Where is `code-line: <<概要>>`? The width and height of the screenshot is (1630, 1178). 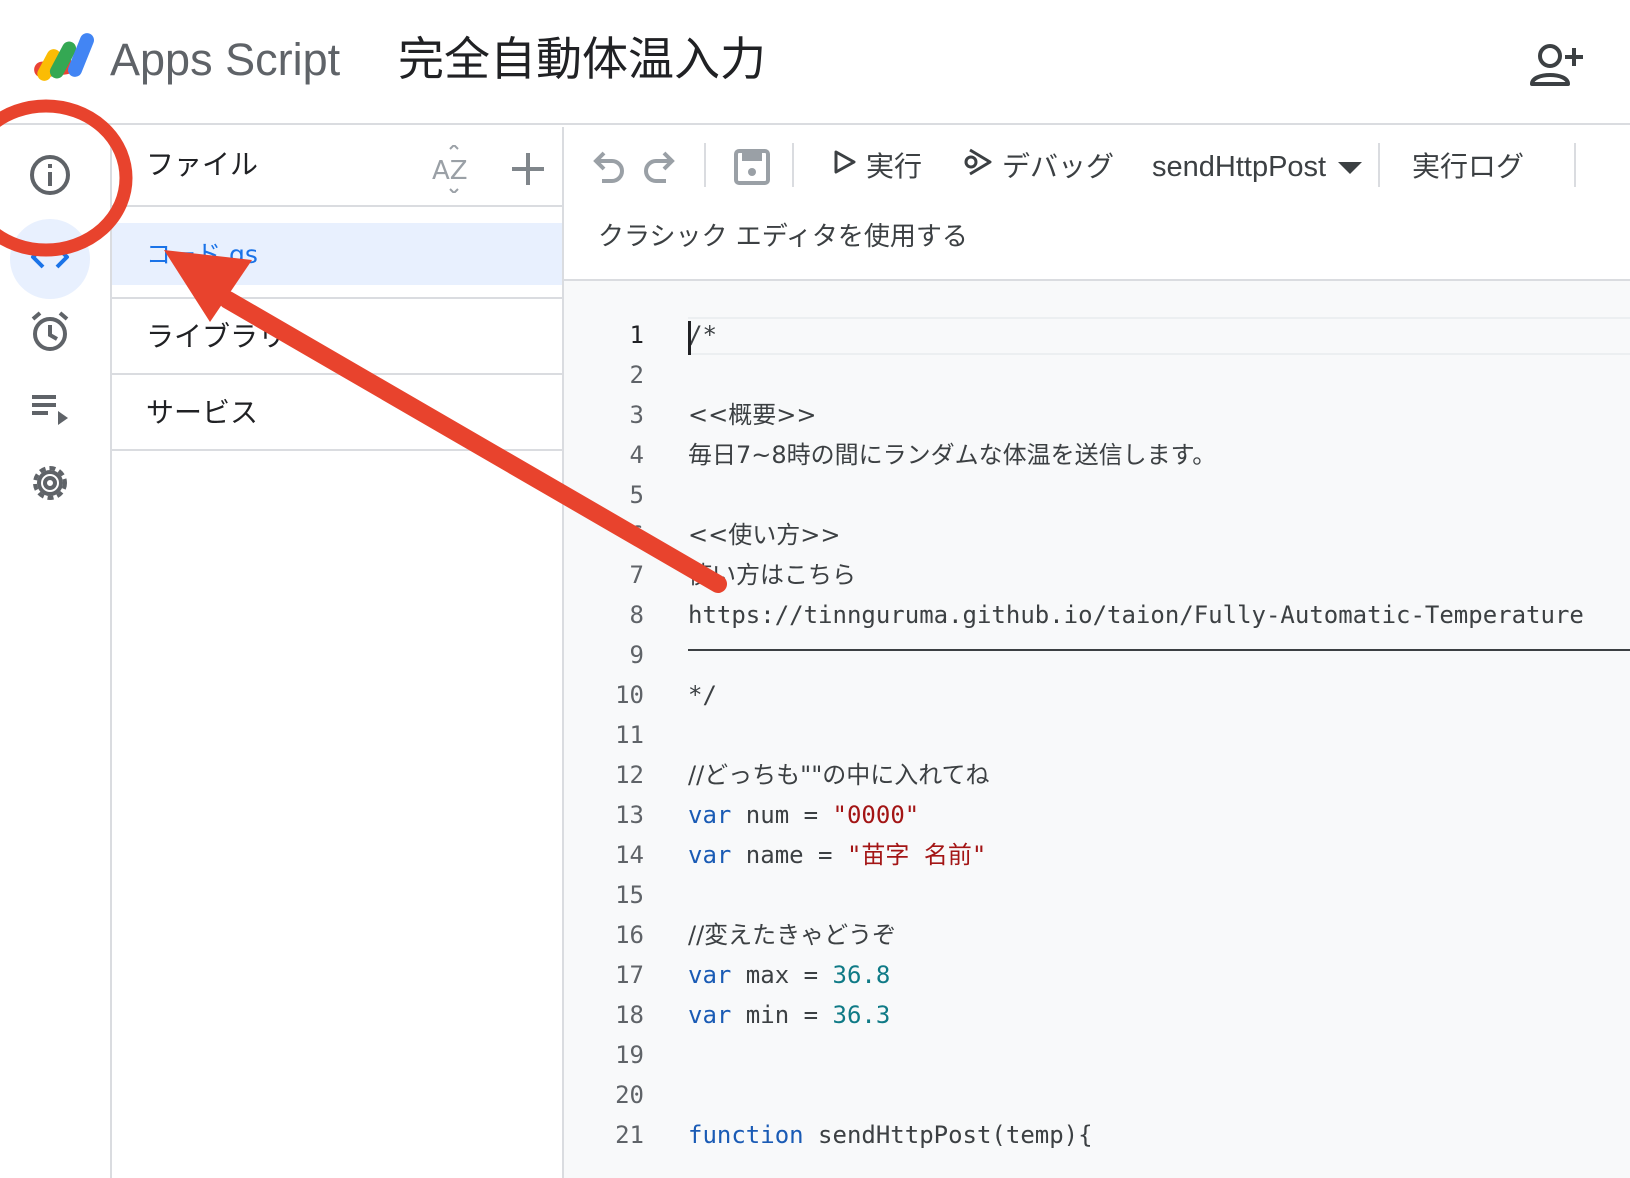 code-line: <<概要>> is located at coordinates (1159, 415).